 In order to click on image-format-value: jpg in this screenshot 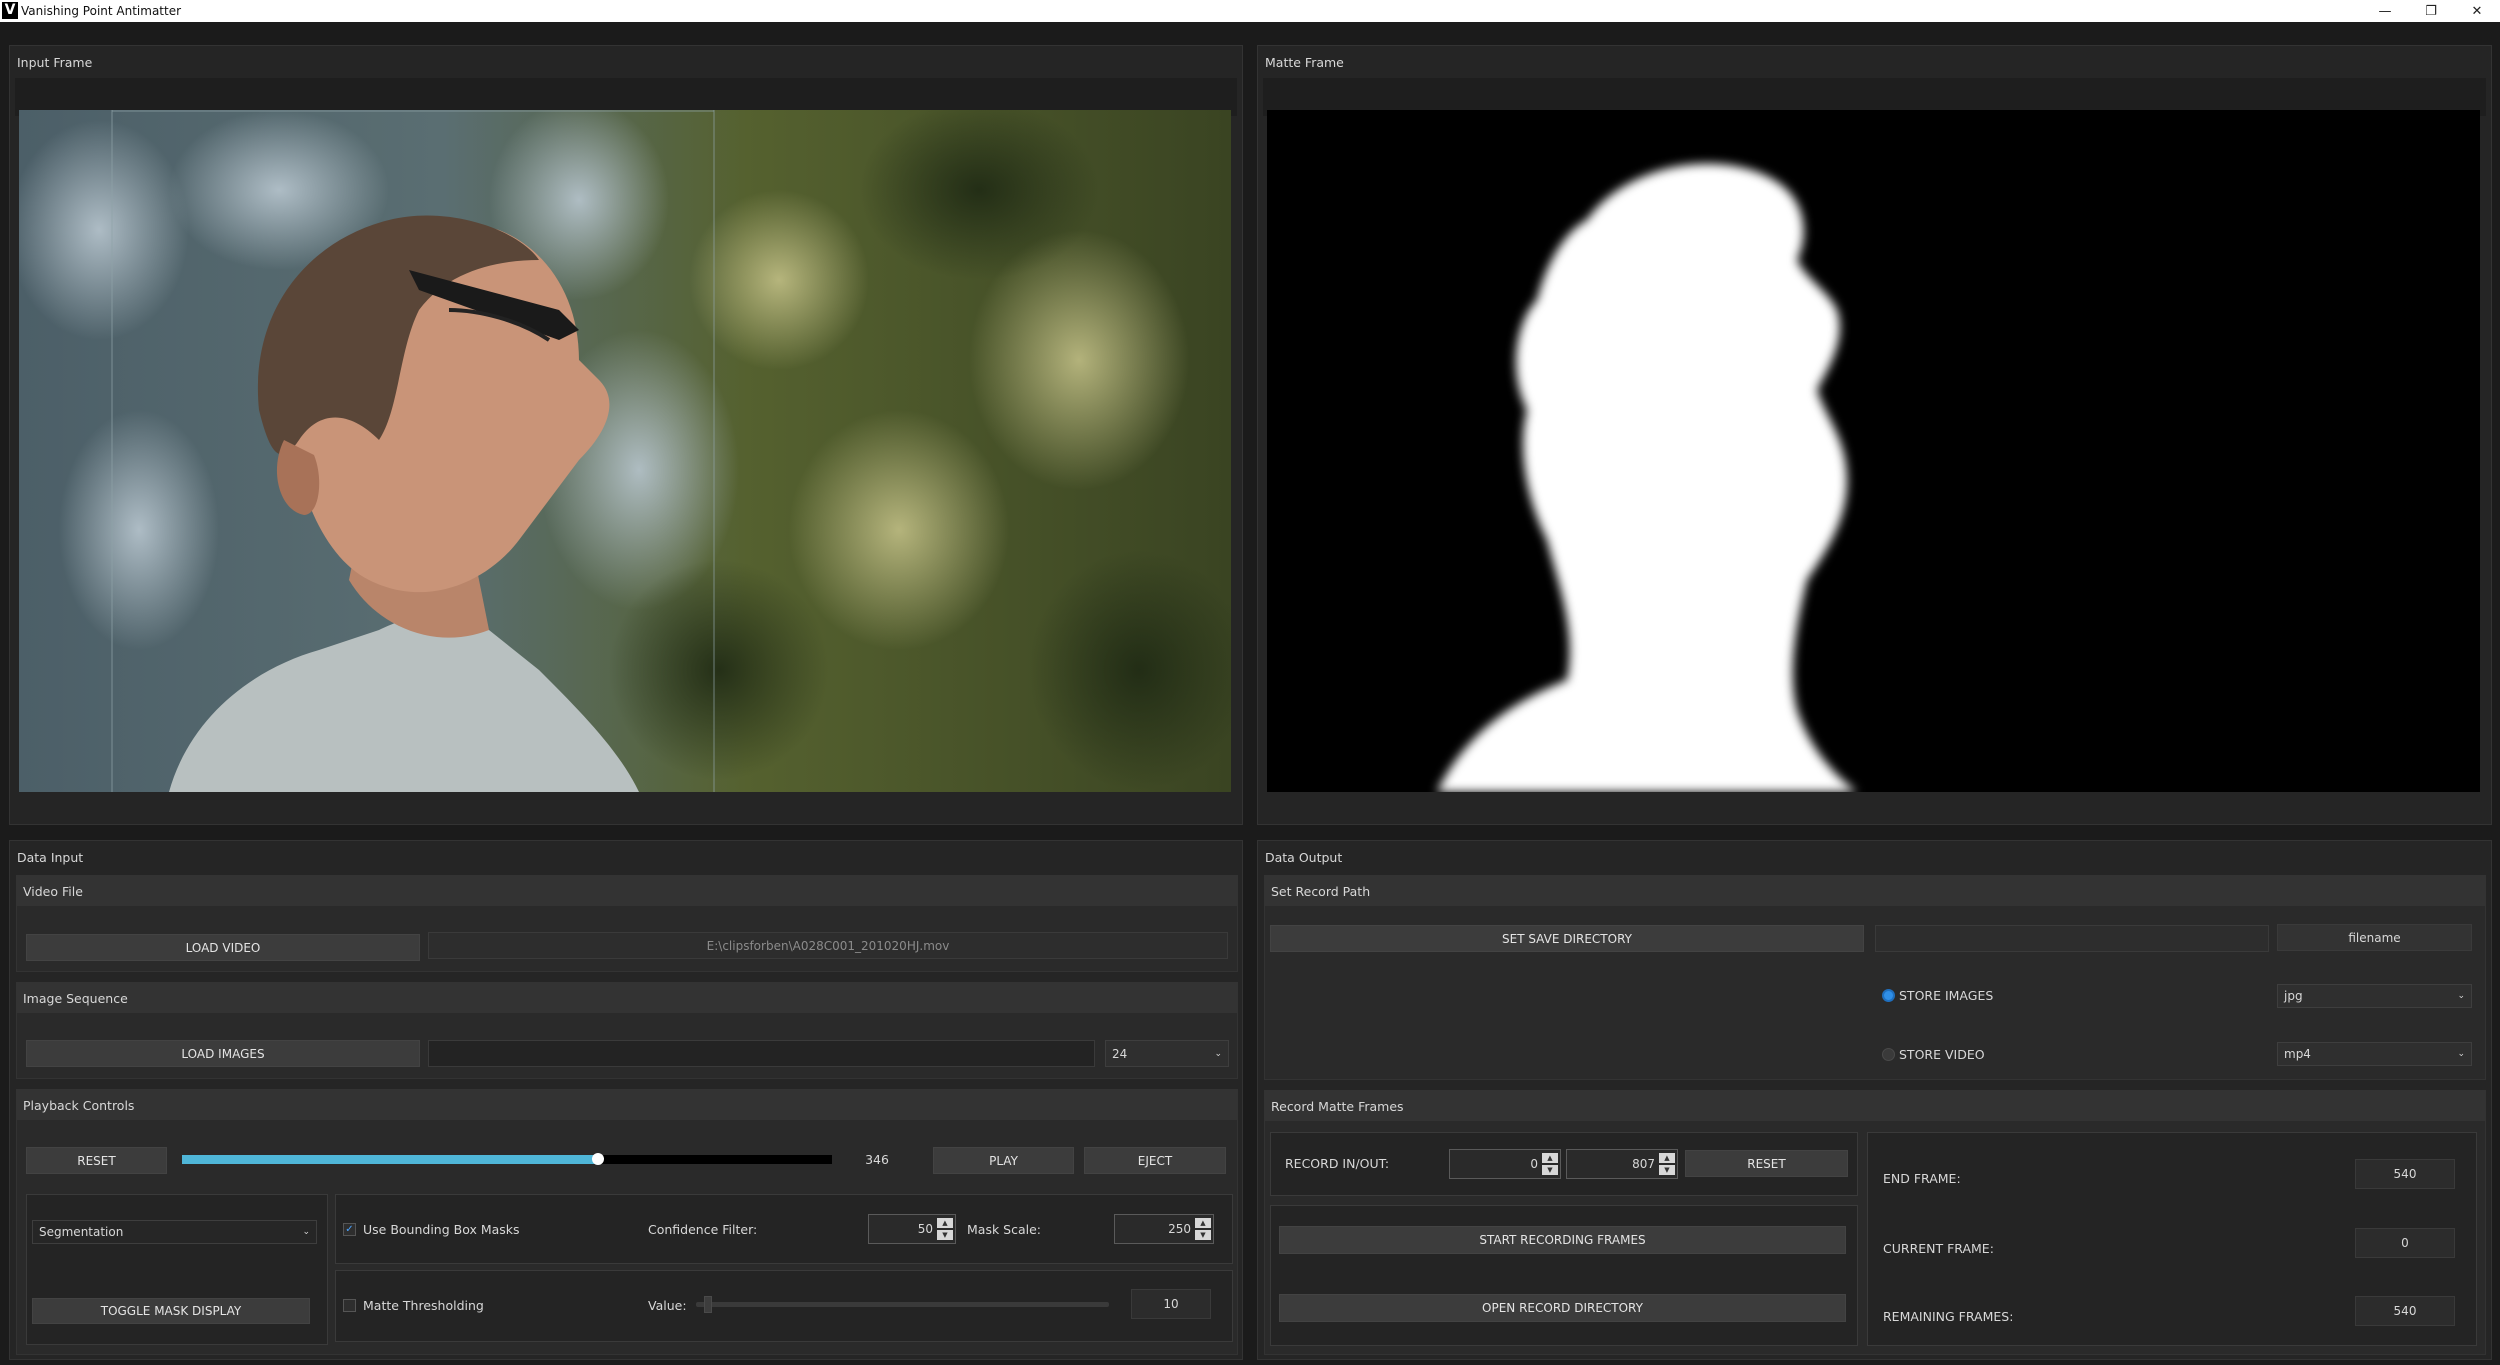, I will do `click(2293, 996)`.